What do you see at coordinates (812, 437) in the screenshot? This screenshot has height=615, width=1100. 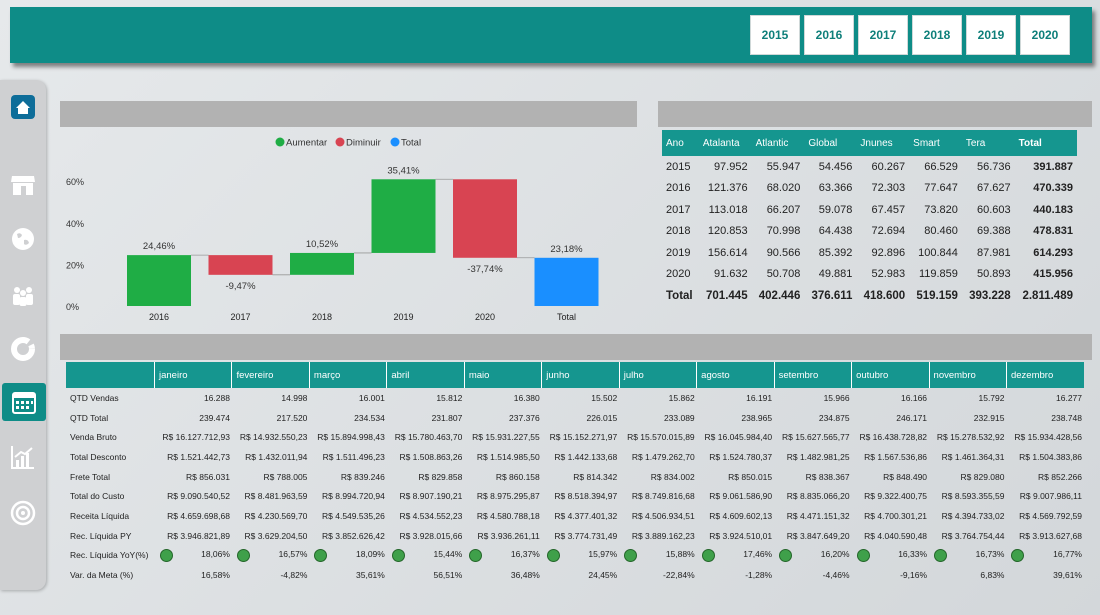 I see `table-cell: R$ 15.627.565,77` at bounding box center [812, 437].